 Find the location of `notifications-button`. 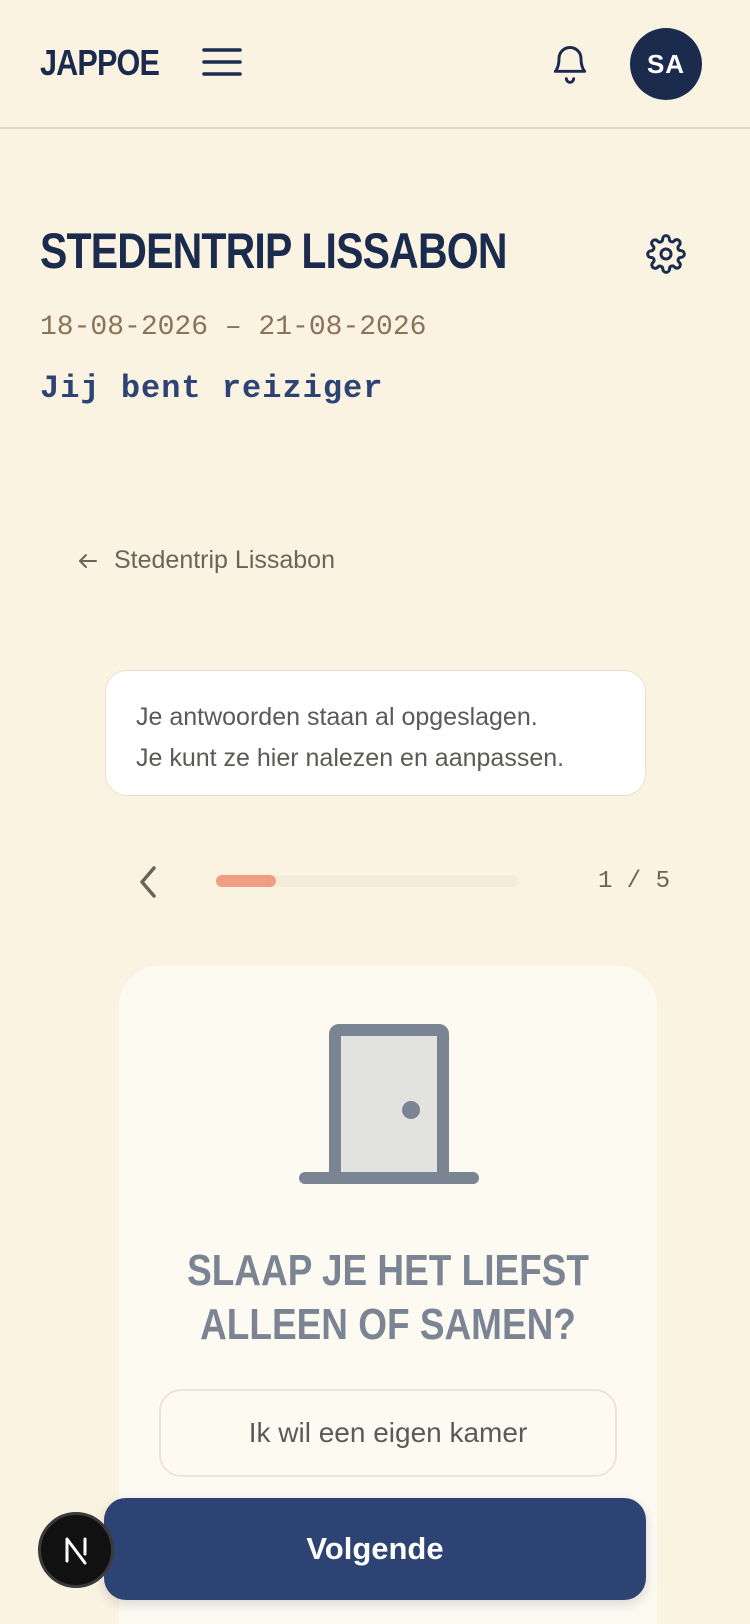

notifications-button is located at coordinates (570, 64).